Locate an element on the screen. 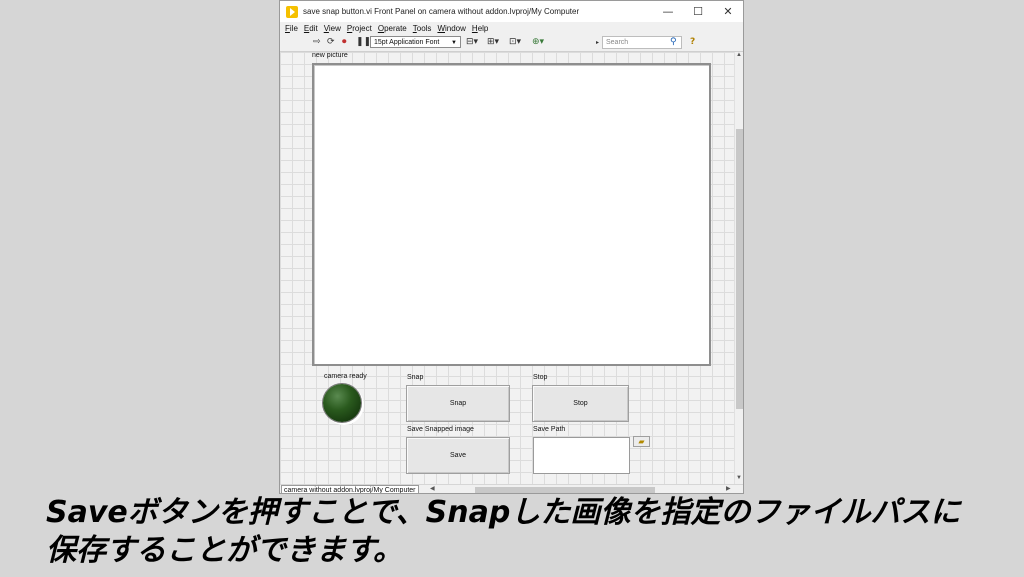  folder-browse-icon: ▰ is located at coordinates (641, 441).